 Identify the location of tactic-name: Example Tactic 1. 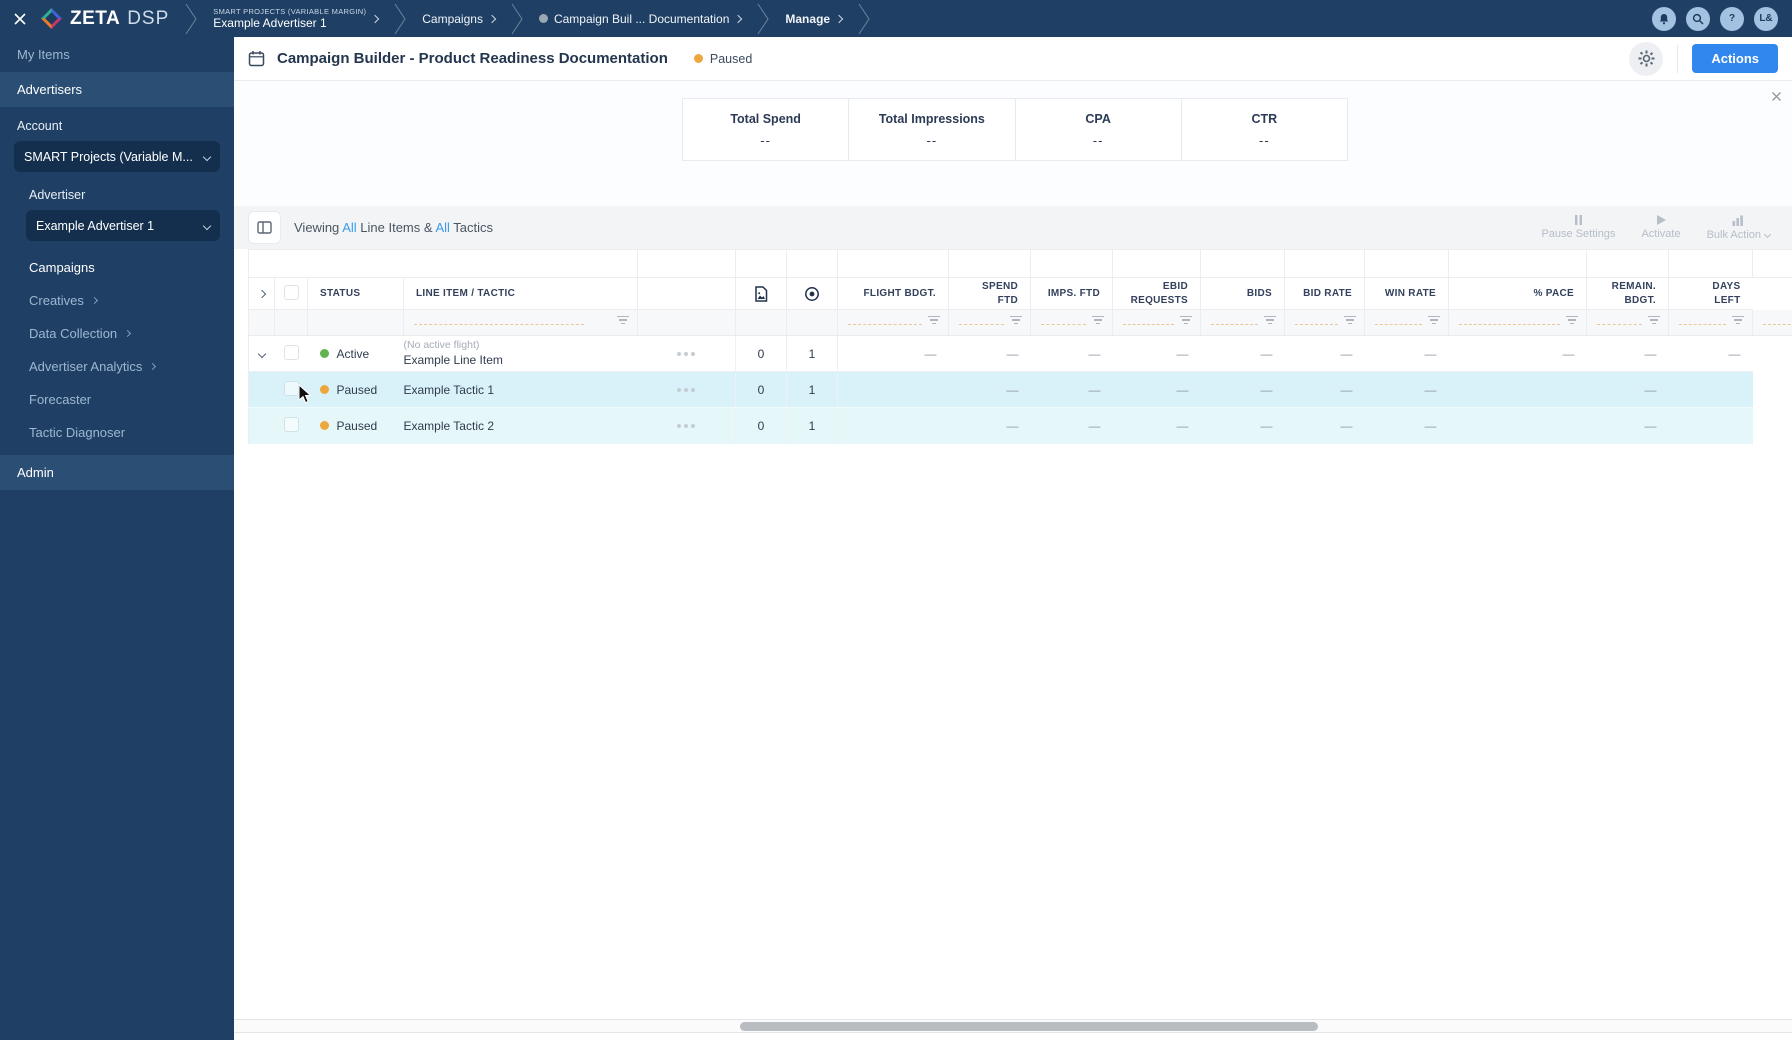
(520, 389).